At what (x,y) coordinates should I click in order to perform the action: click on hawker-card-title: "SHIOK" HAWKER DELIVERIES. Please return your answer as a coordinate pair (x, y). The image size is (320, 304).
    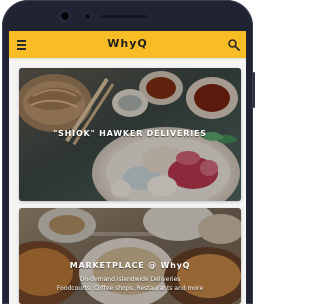
    Looking at the image, I should click on (130, 133).